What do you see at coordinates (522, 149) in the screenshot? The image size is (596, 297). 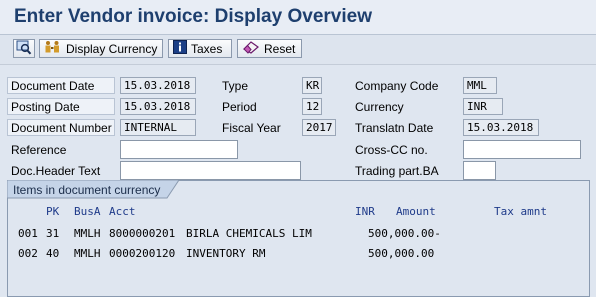 I see `cross-cc-input` at bounding box center [522, 149].